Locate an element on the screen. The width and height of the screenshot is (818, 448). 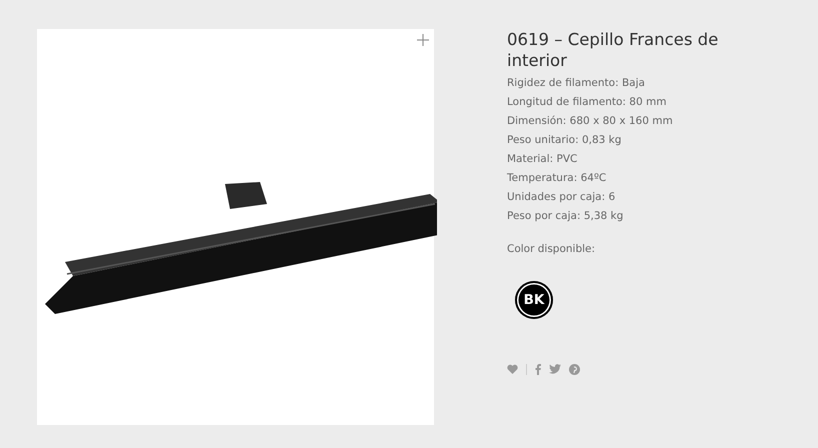
spec-line: Peso por caja: 5,38 kg is located at coordinates (565, 216).